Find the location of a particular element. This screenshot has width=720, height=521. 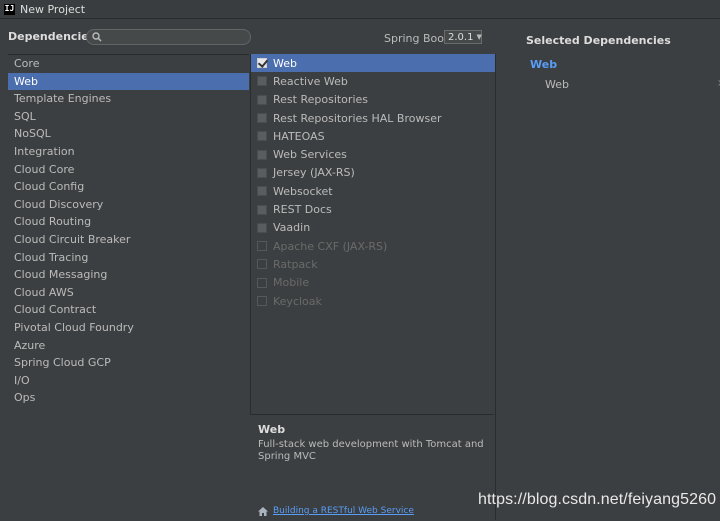

category-item-sql: SQL is located at coordinates (128, 117).